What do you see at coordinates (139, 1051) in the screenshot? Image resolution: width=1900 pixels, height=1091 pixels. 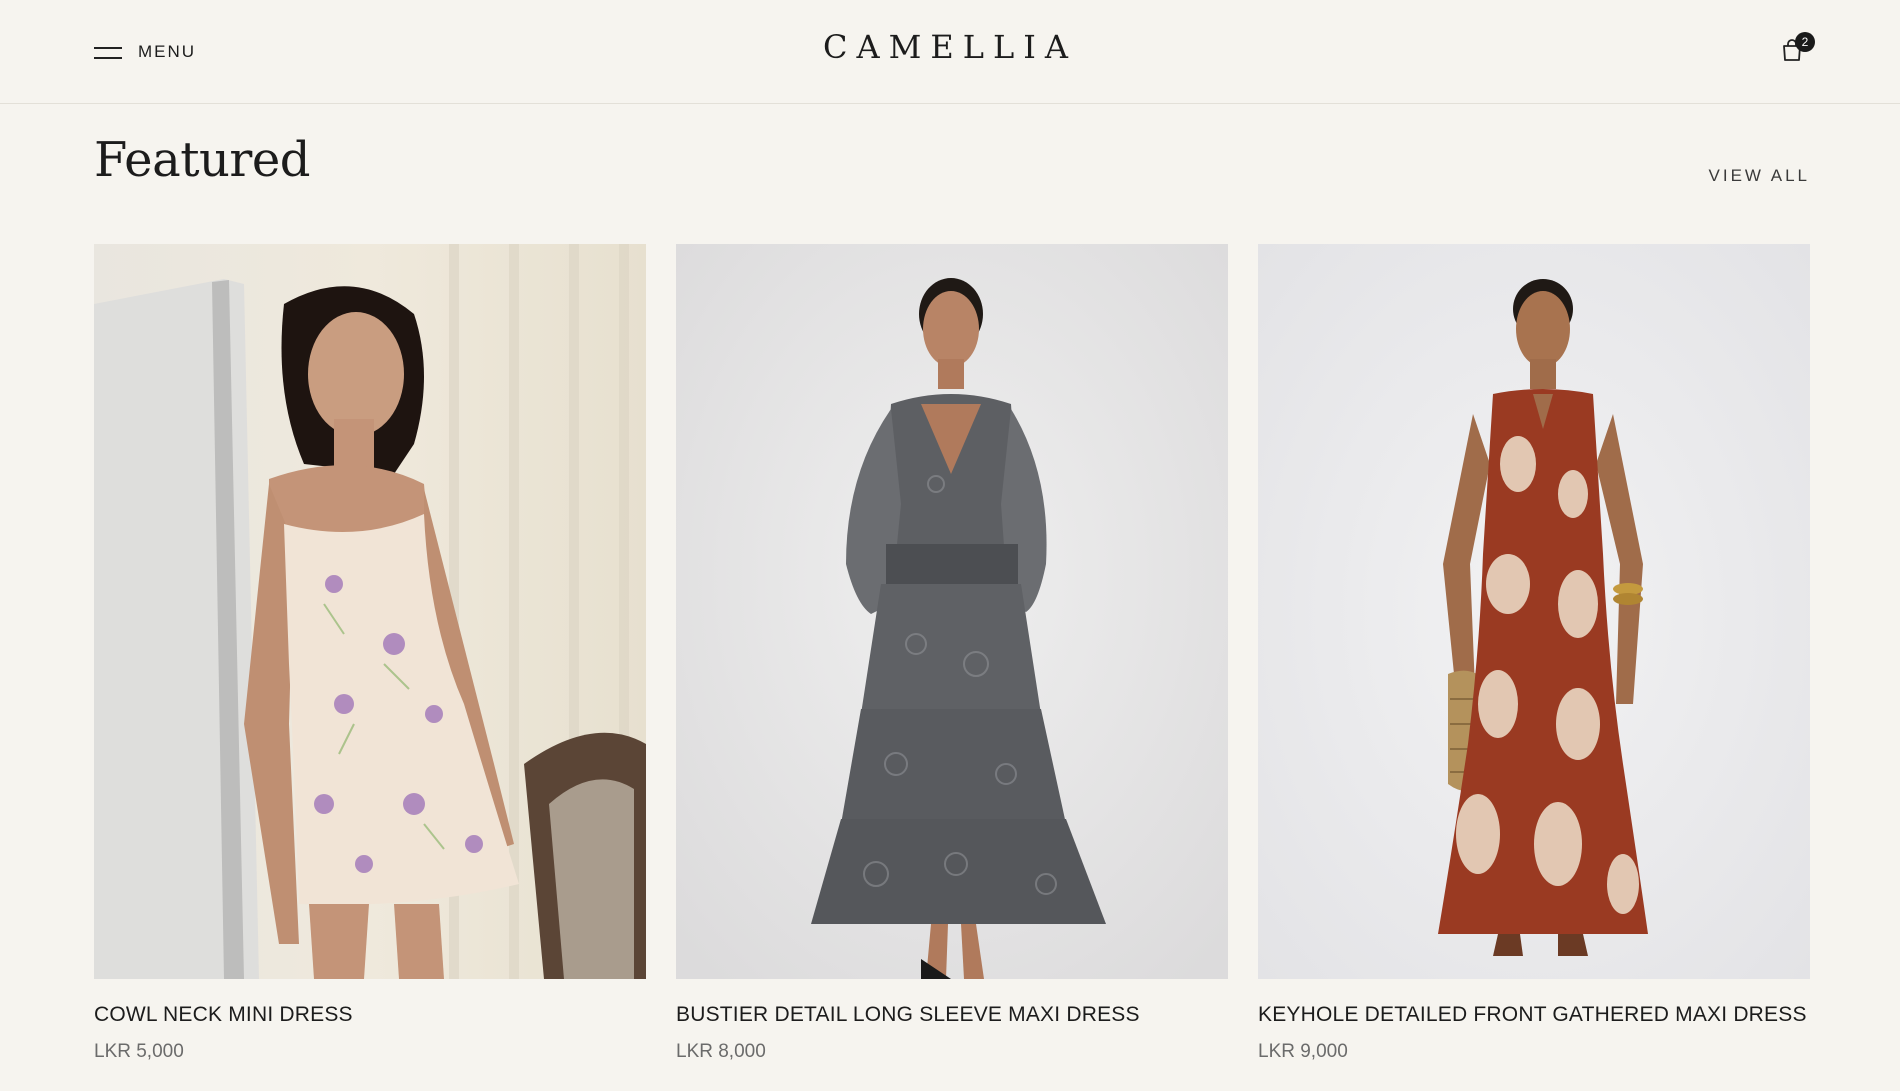 I see `product-price: LKR 5,000` at bounding box center [139, 1051].